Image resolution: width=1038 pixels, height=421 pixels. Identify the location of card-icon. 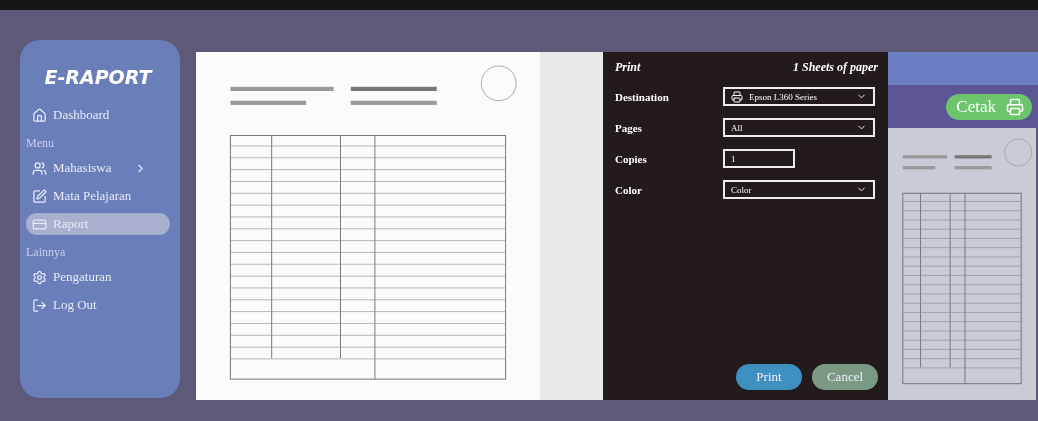
(39, 224).